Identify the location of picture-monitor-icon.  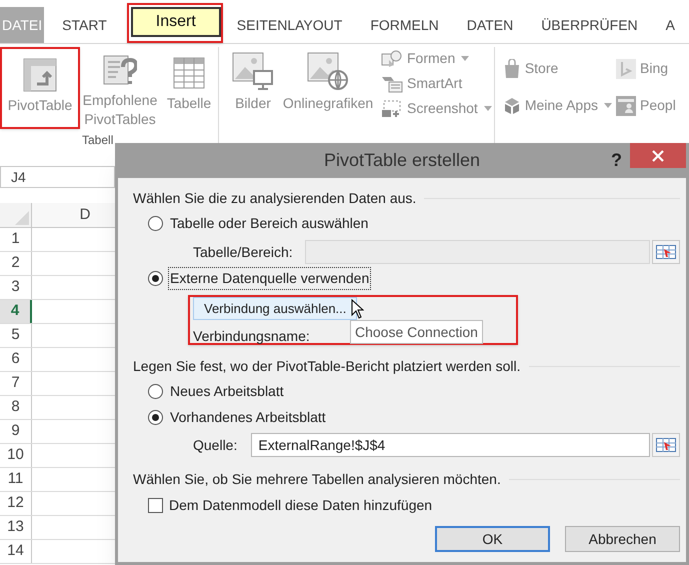
(253, 71).